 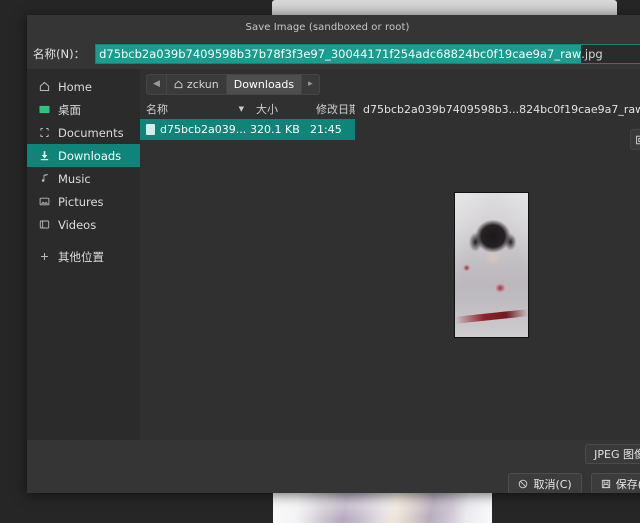 I want to click on sidebar-item-label: 桌面, so click(x=69, y=109).